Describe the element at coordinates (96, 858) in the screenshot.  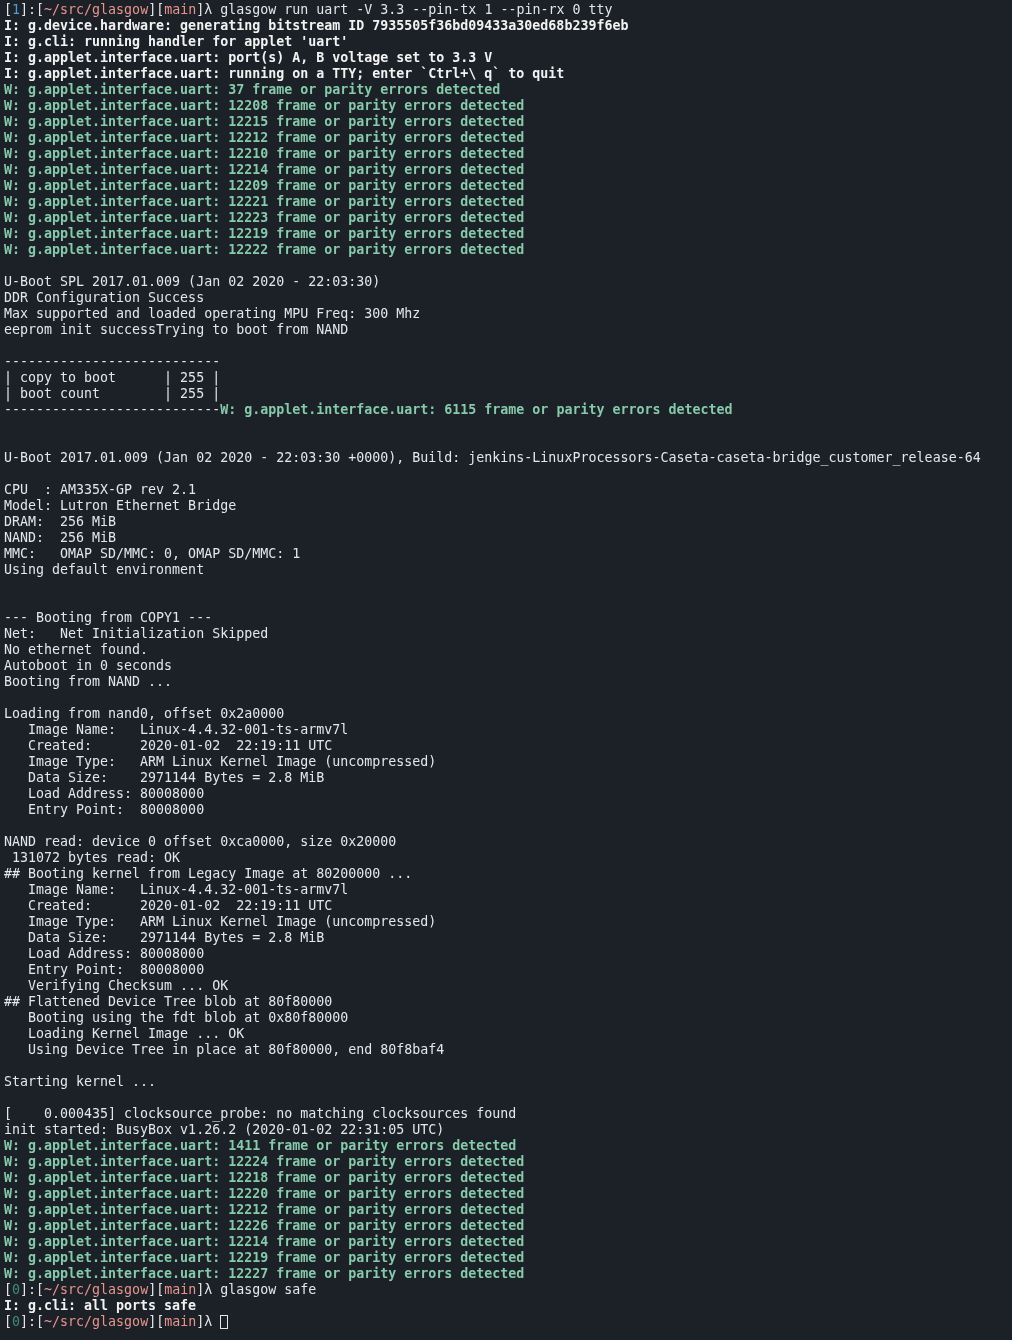
I see `output-line: 131072 bytes read: OK` at that location.